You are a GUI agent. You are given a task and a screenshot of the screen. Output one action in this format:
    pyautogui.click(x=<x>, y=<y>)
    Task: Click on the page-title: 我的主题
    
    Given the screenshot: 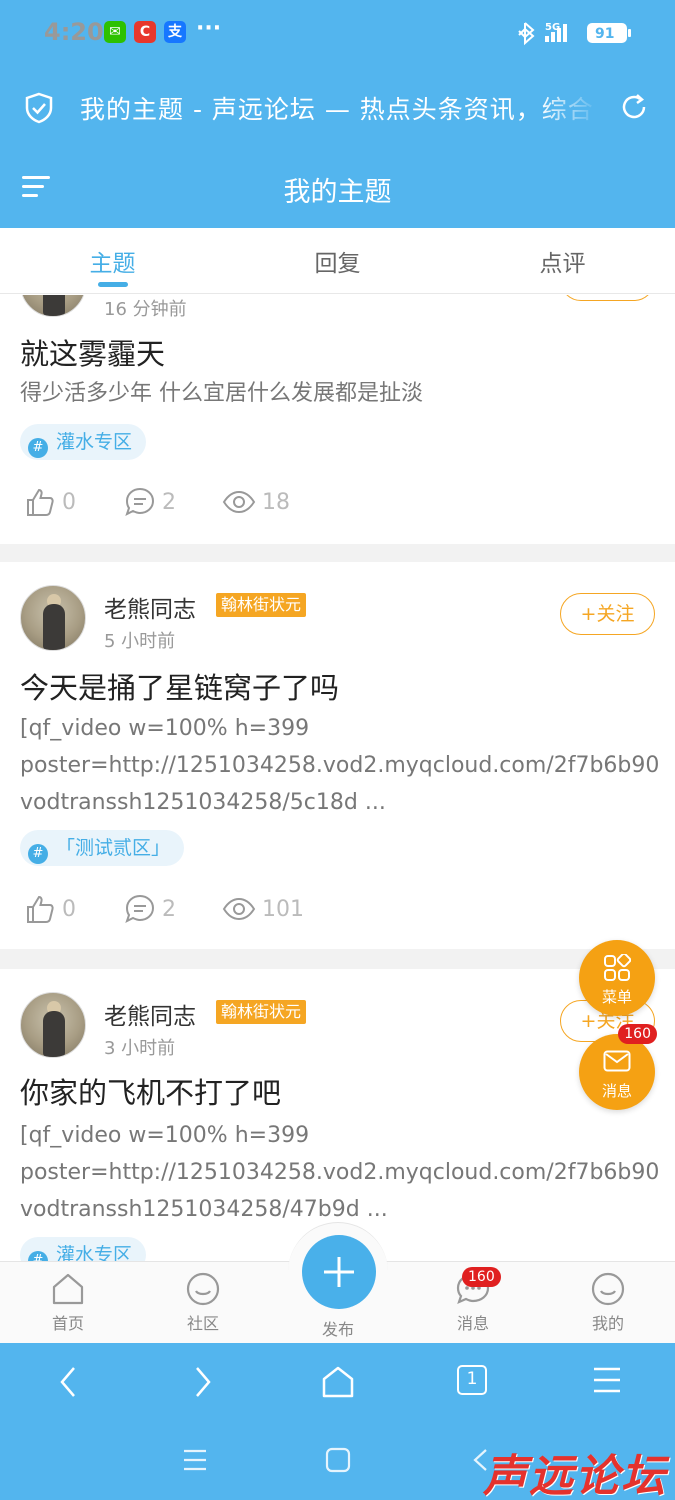 What is the action you would take?
    pyautogui.click(x=337, y=192)
    